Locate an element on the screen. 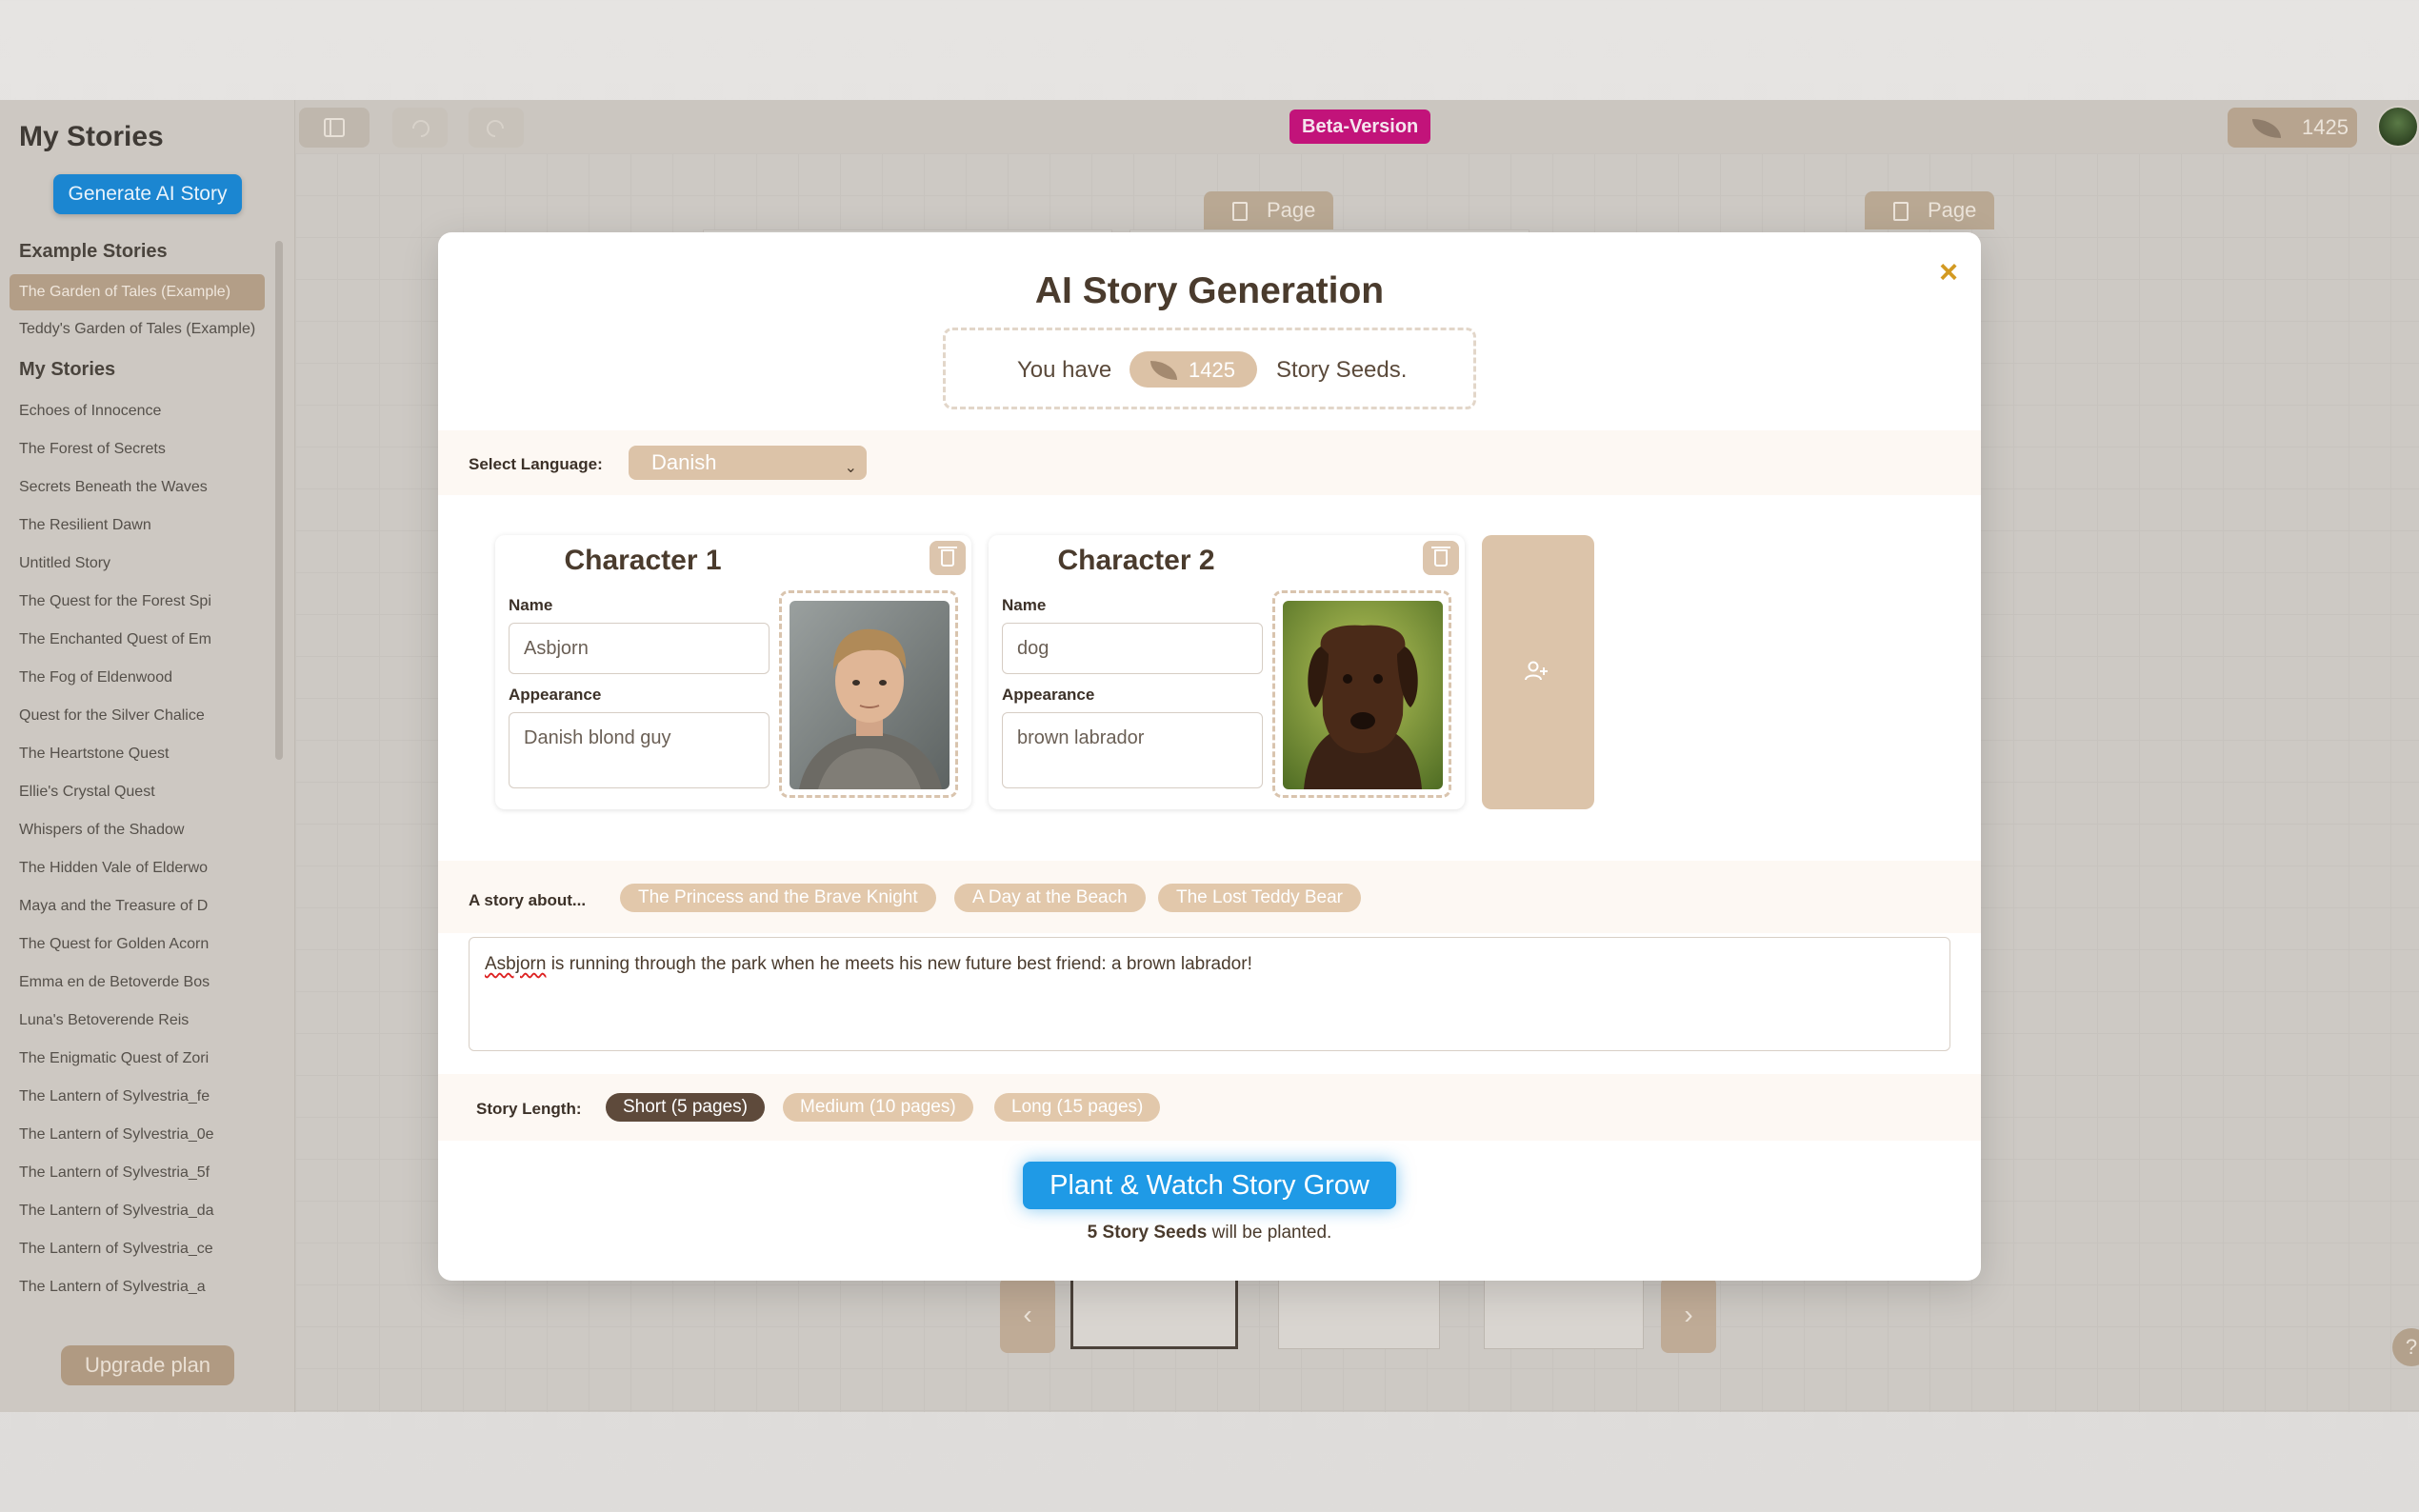 The height and width of the screenshot is (1512, 2419). story-suggestion-chip: The Lost Teddy Bear is located at coordinates (1259, 898).